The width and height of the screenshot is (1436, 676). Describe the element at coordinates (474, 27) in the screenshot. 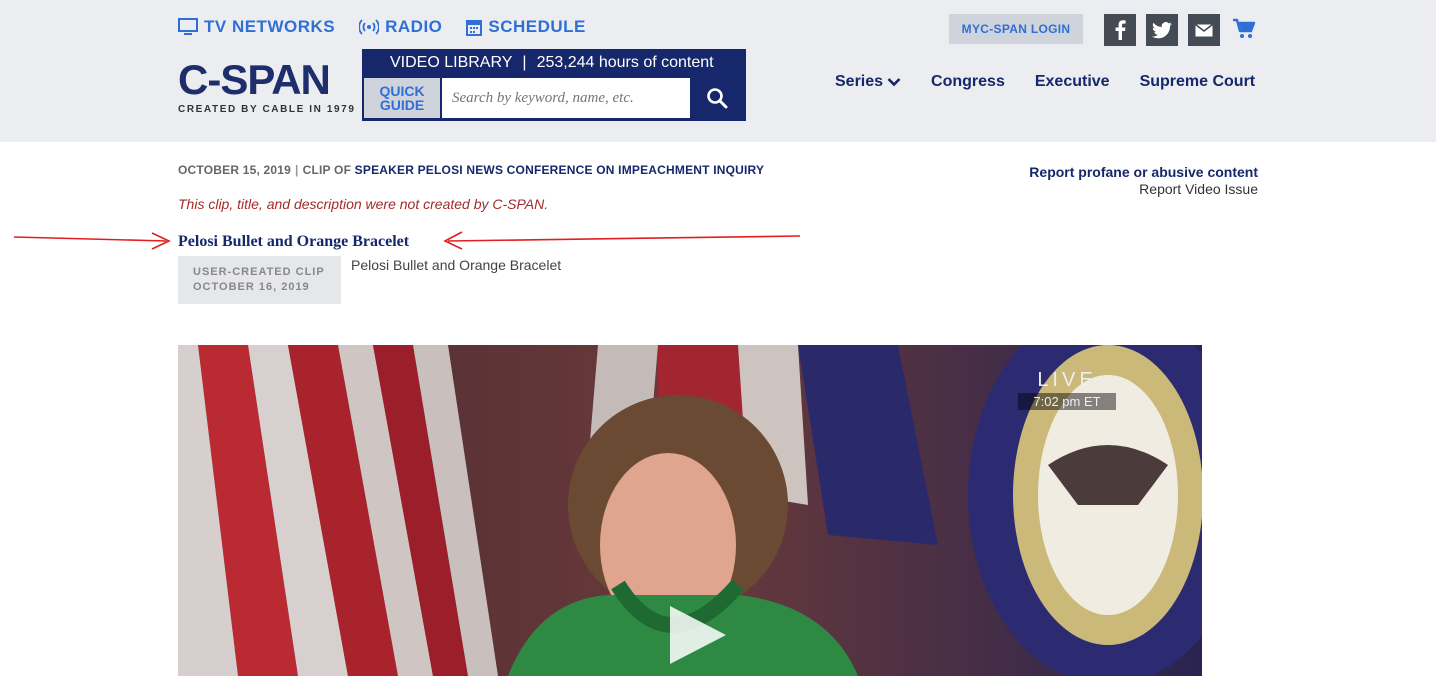

I see `calendar-icon` at that location.